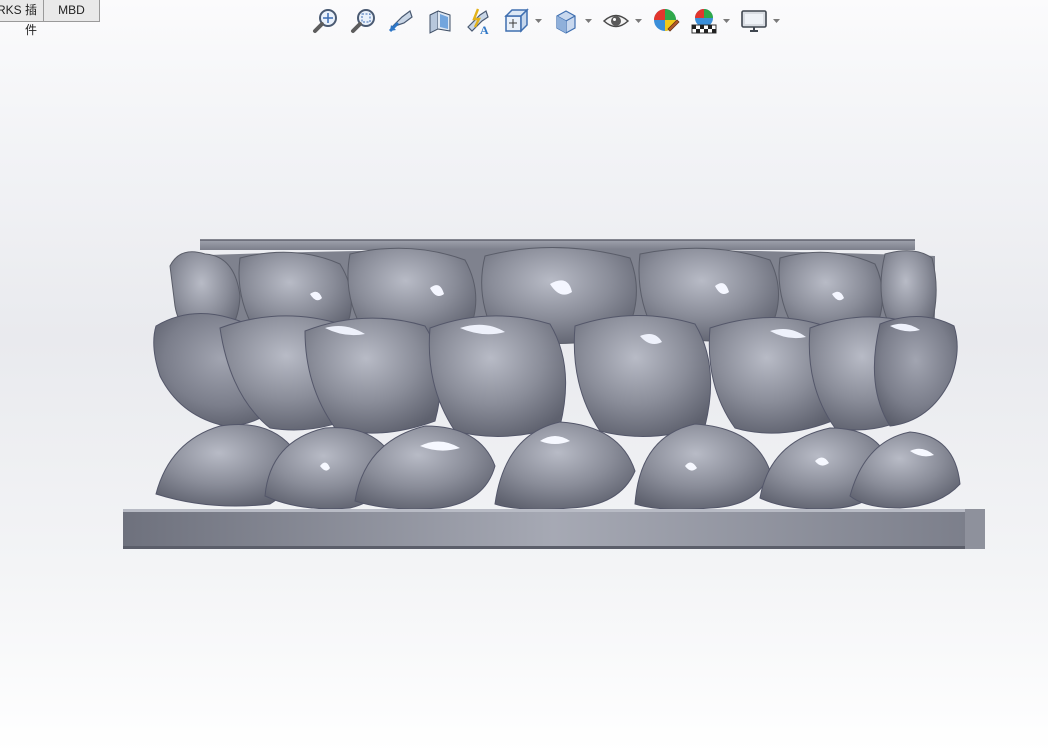  Describe the element at coordinates (402, 21) in the screenshot. I see `previous-view-icon` at that location.